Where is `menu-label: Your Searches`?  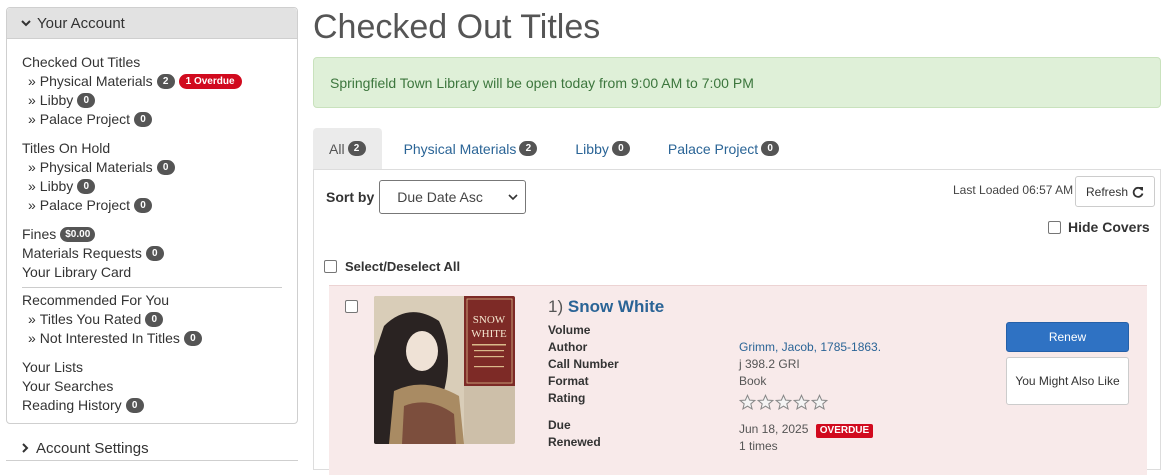
menu-label: Your Searches is located at coordinates (68, 386).